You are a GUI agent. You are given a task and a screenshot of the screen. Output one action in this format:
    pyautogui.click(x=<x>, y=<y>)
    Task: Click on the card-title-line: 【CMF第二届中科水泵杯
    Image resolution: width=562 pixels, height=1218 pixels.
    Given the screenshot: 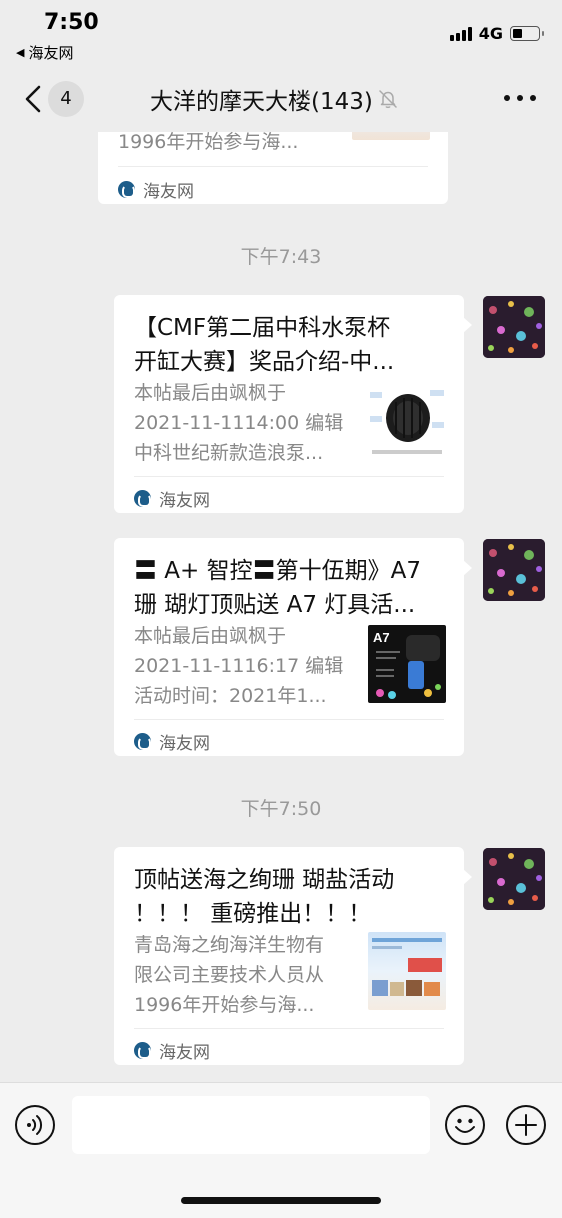 What is the action you would take?
    pyautogui.click(x=262, y=328)
    